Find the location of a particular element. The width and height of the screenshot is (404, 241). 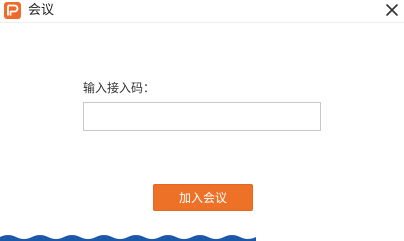

title-bar: 会议 is located at coordinates (202, 11).